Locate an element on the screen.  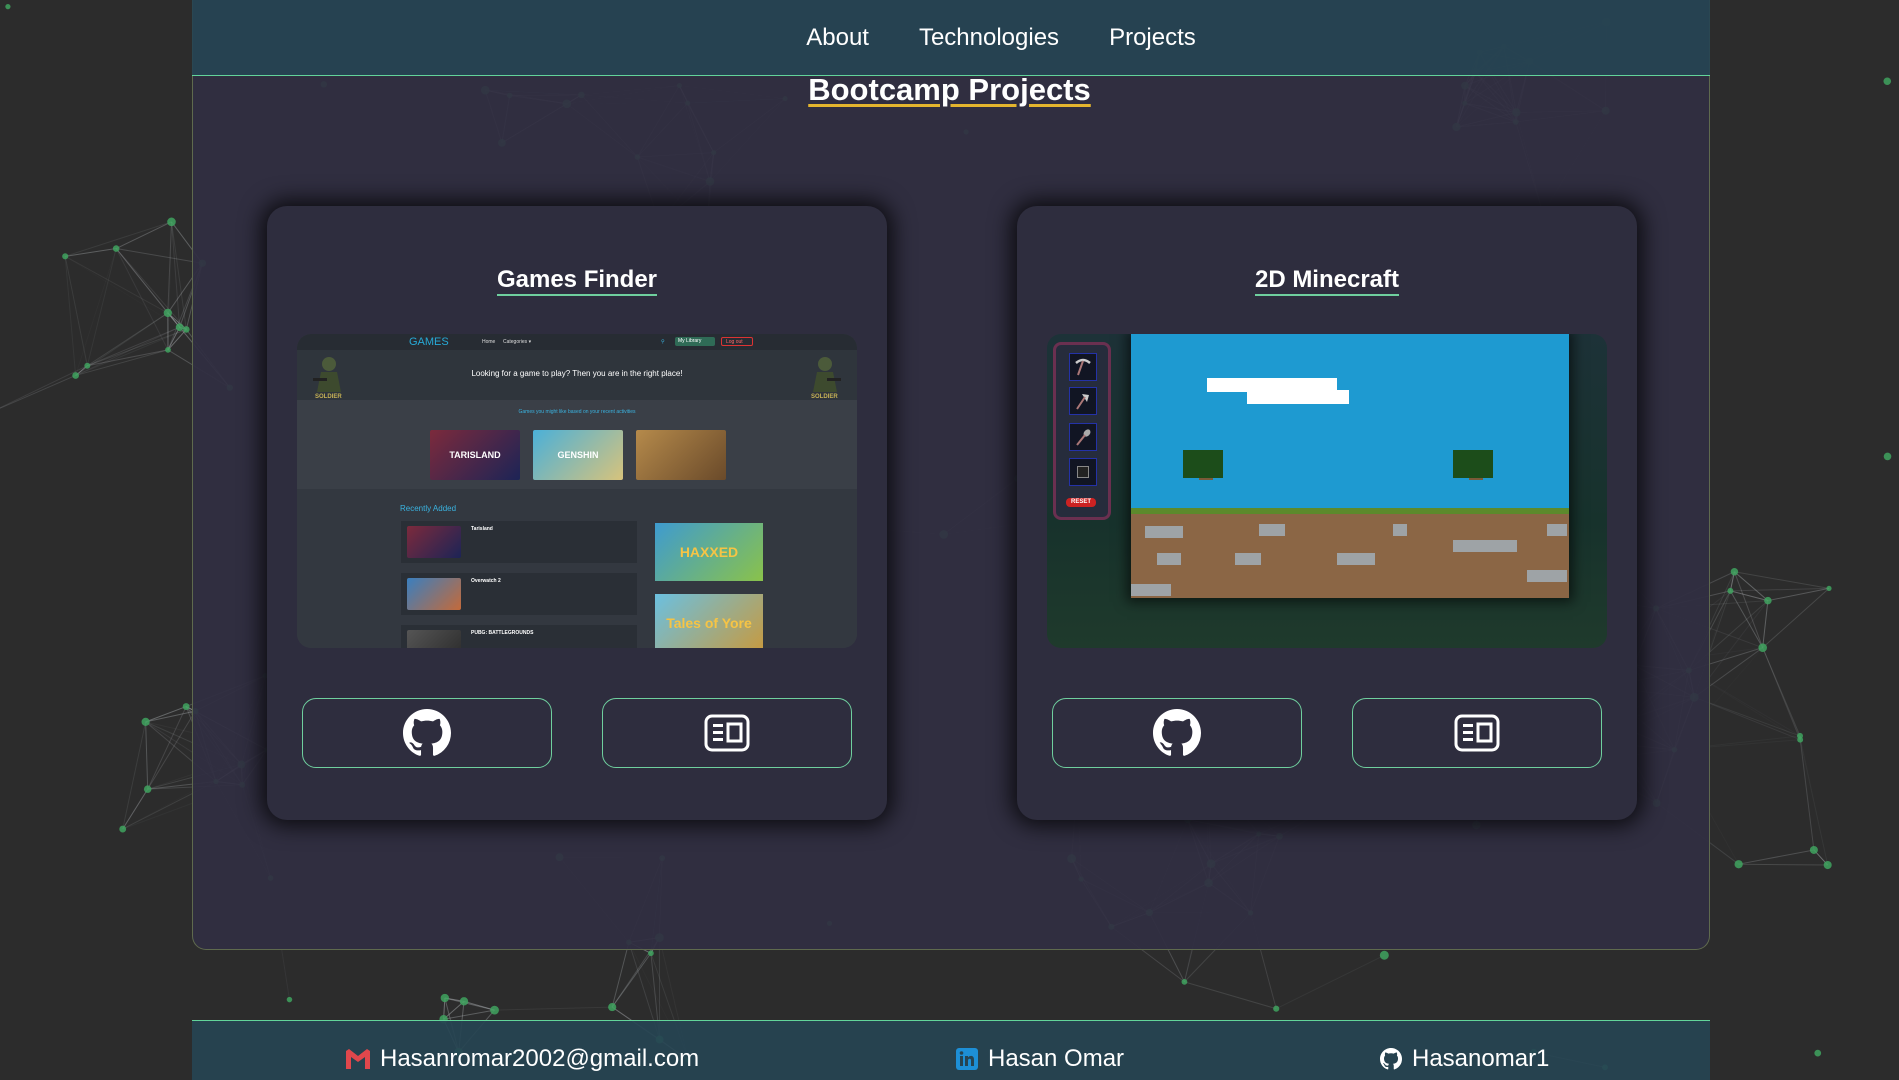
project-title: 2D Minecraft is located at coordinates (1327, 281).